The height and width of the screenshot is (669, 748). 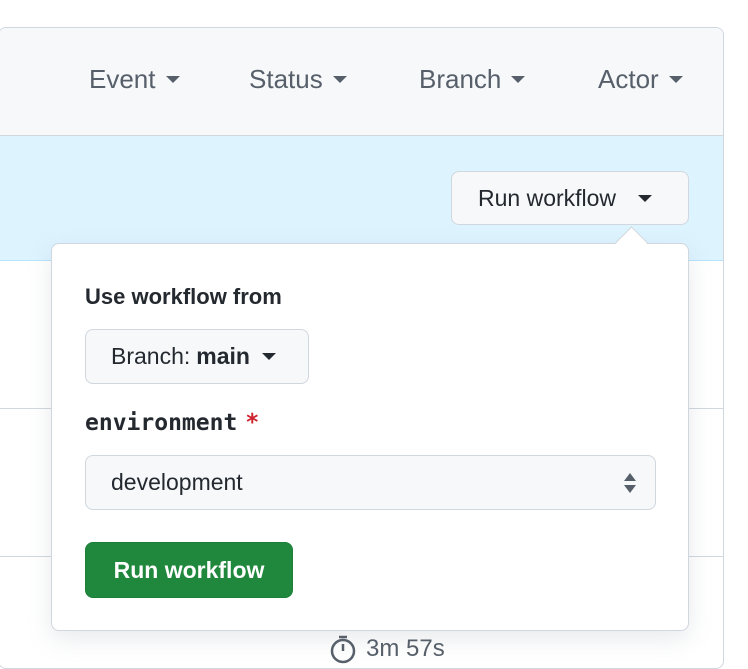 What do you see at coordinates (161, 423) in the screenshot?
I see `environment-label-text: environment` at bounding box center [161, 423].